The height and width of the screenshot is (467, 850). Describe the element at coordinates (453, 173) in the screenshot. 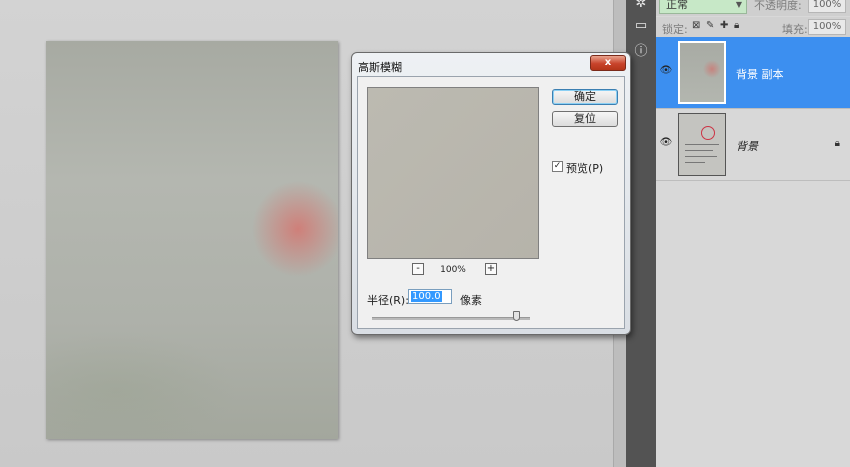

I see `blur-preview` at that location.